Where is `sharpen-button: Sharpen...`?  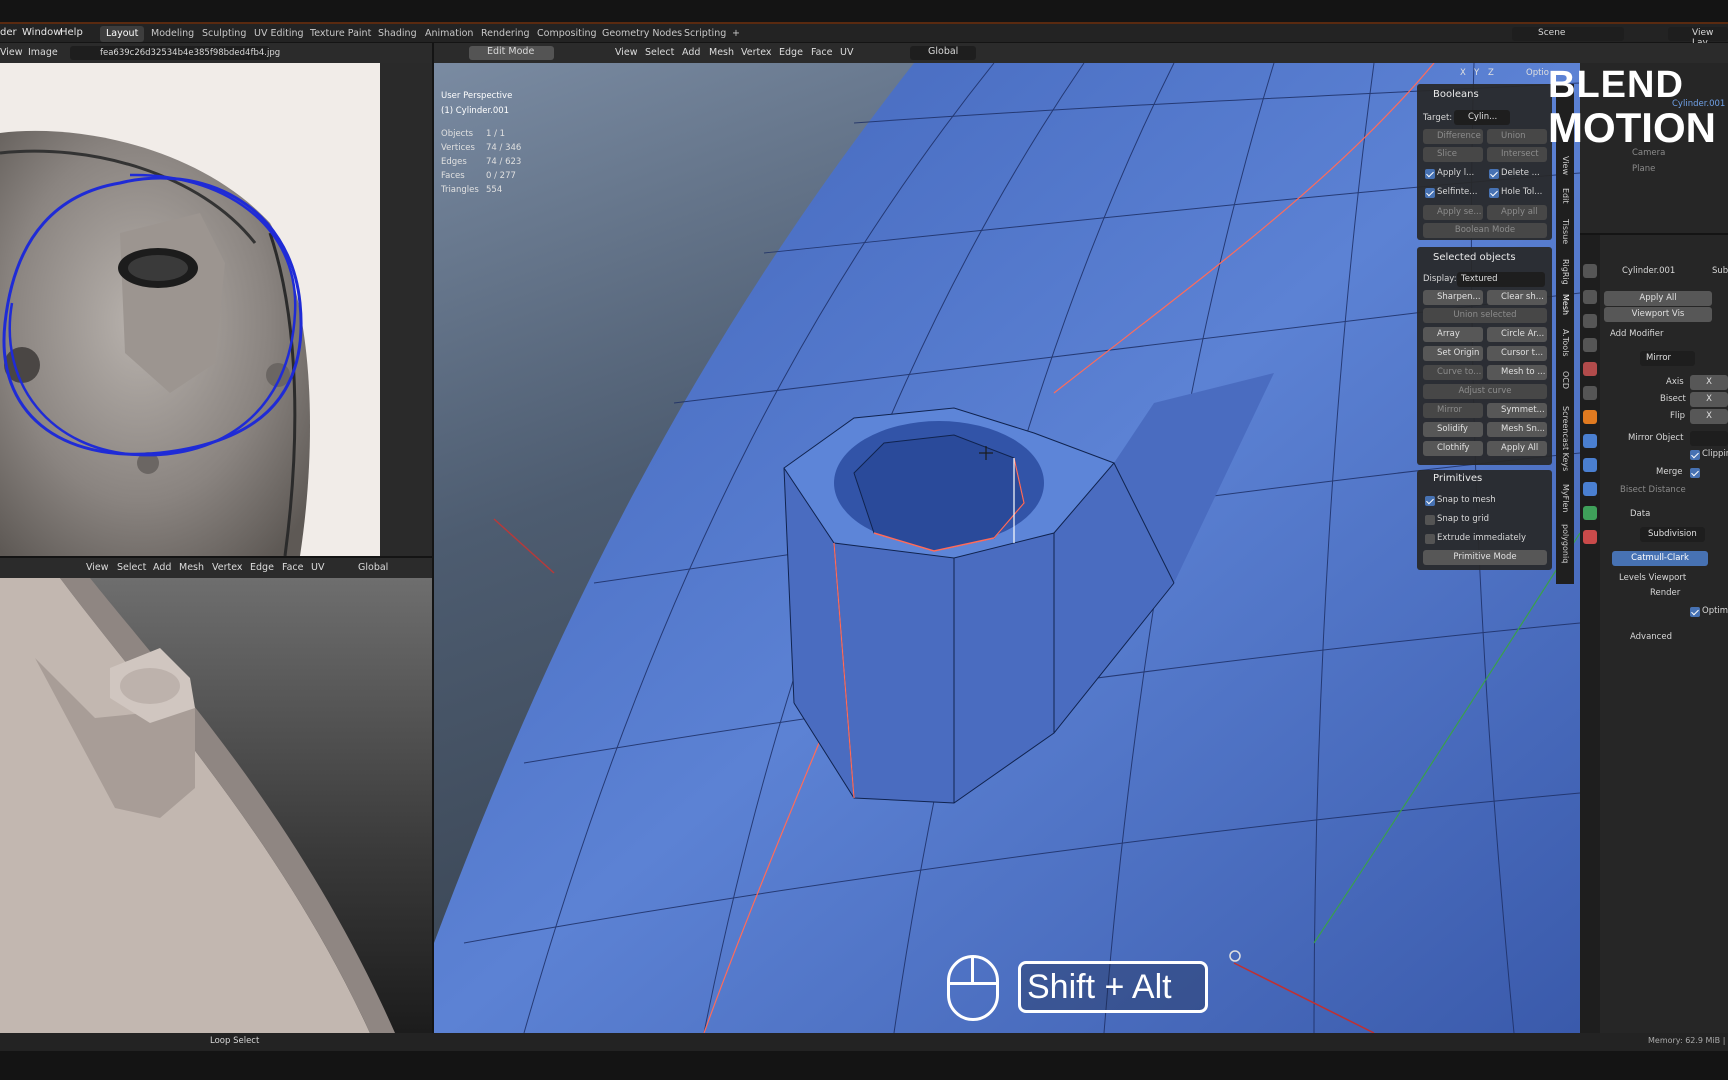 sharpen-button: Sharpen... is located at coordinates (1453, 297).